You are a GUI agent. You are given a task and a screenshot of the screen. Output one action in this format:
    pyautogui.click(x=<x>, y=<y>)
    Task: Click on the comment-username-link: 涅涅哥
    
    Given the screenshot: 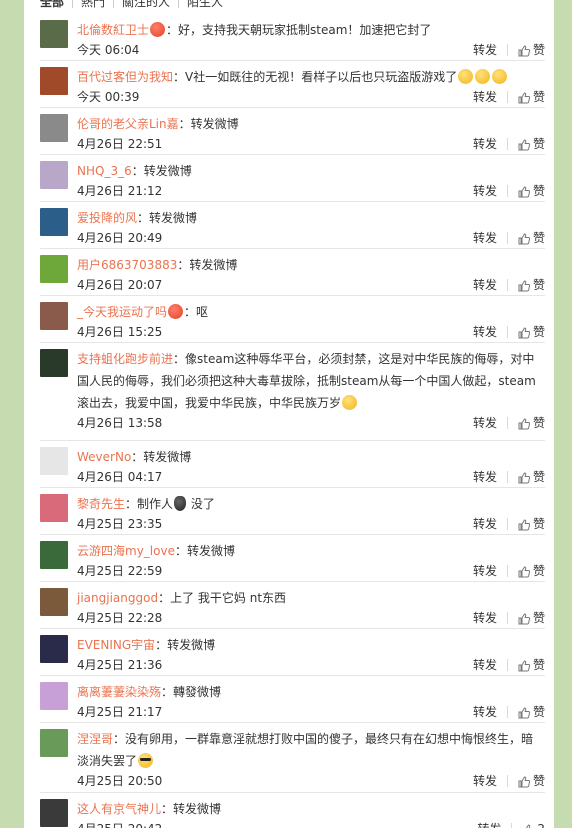 What is the action you would take?
    pyautogui.click(x=95, y=739)
    